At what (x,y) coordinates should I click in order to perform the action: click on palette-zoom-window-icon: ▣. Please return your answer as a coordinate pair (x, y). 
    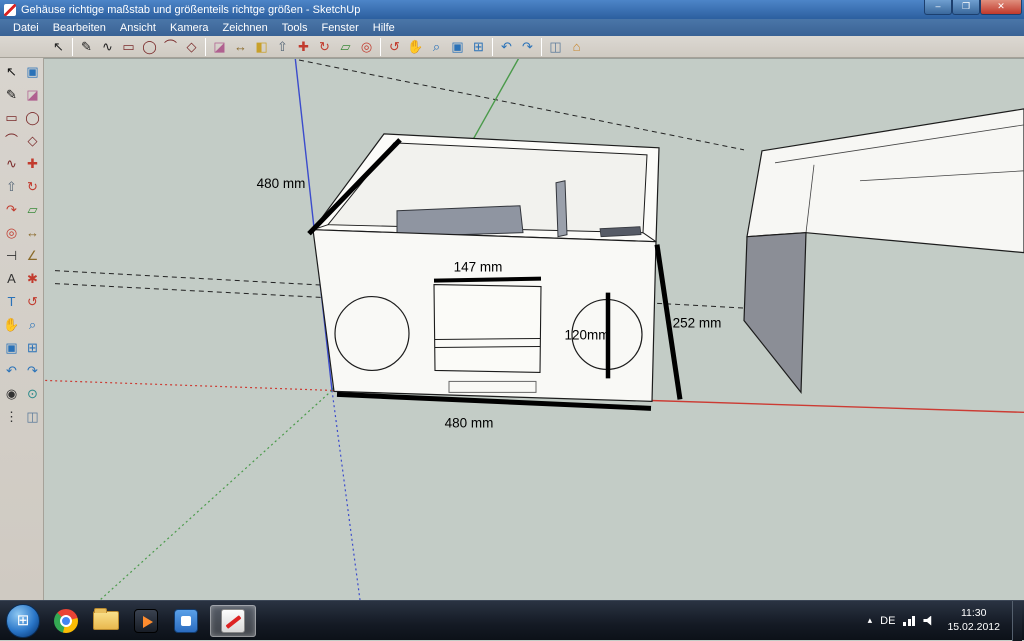
    Looking at the image, I should click on (11, 348).